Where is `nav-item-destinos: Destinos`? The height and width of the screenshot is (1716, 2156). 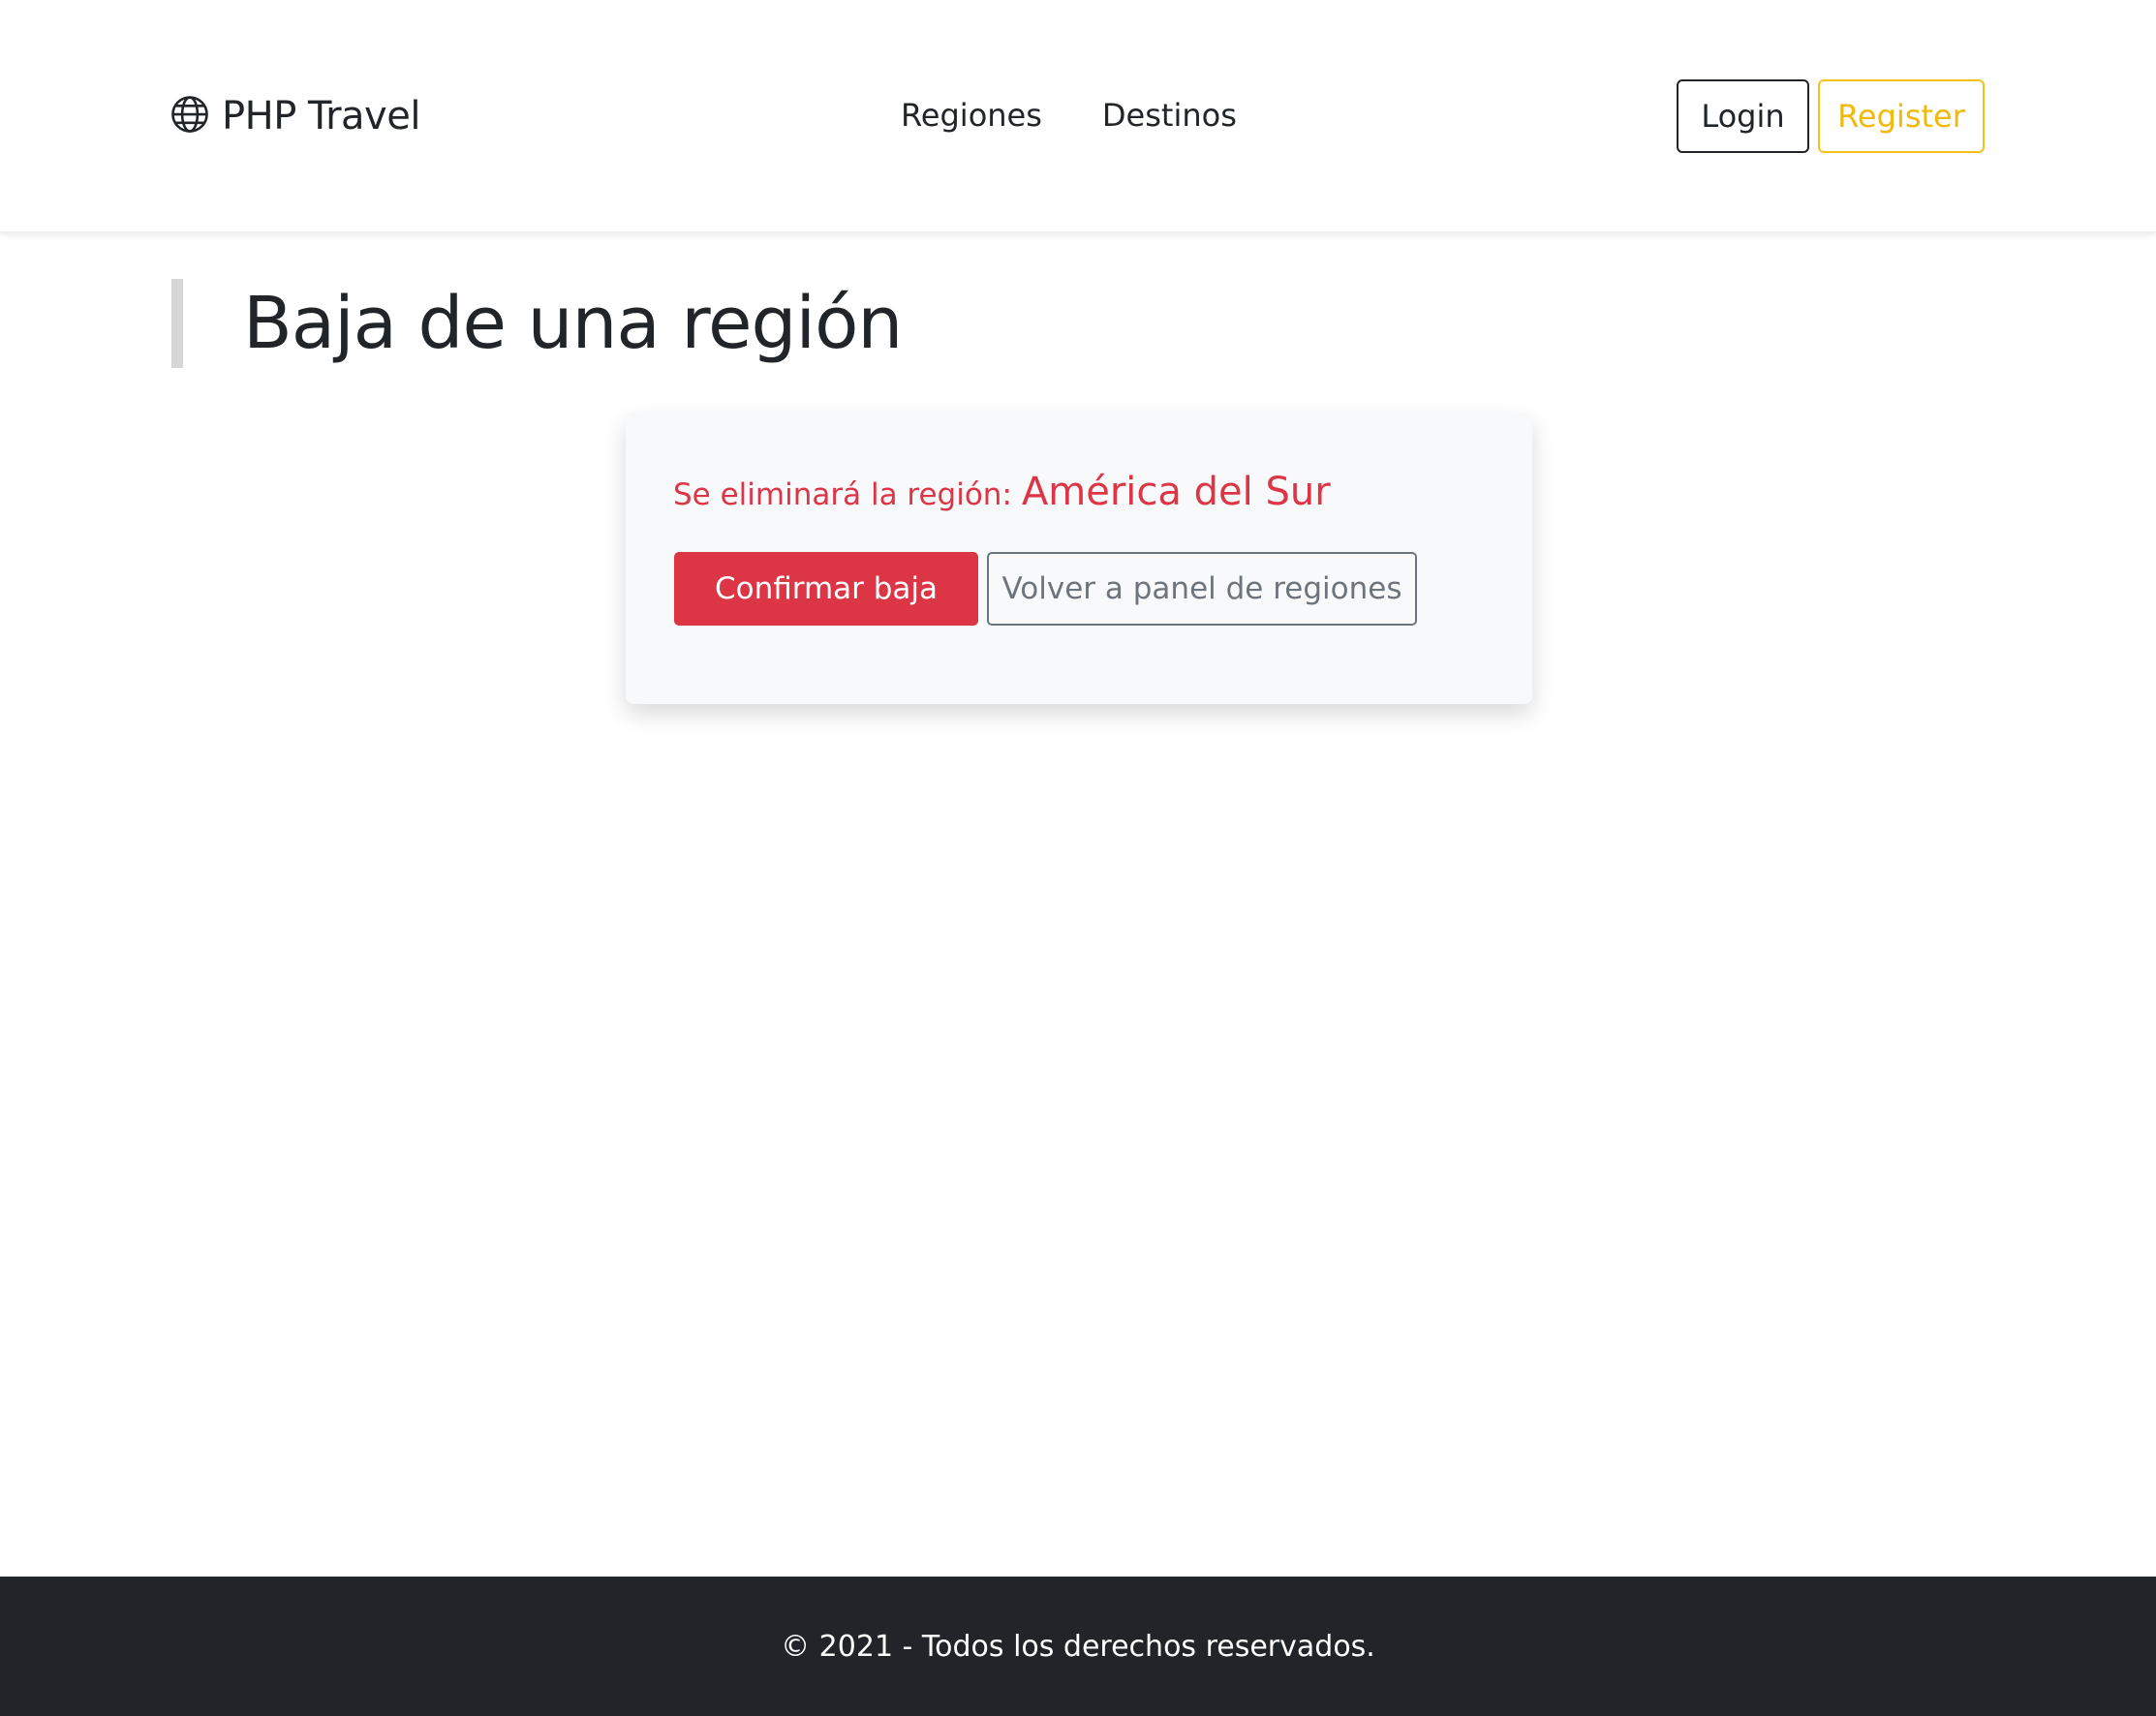 nav-item-destinos: Destinos is located at coordinates (1170, 116).